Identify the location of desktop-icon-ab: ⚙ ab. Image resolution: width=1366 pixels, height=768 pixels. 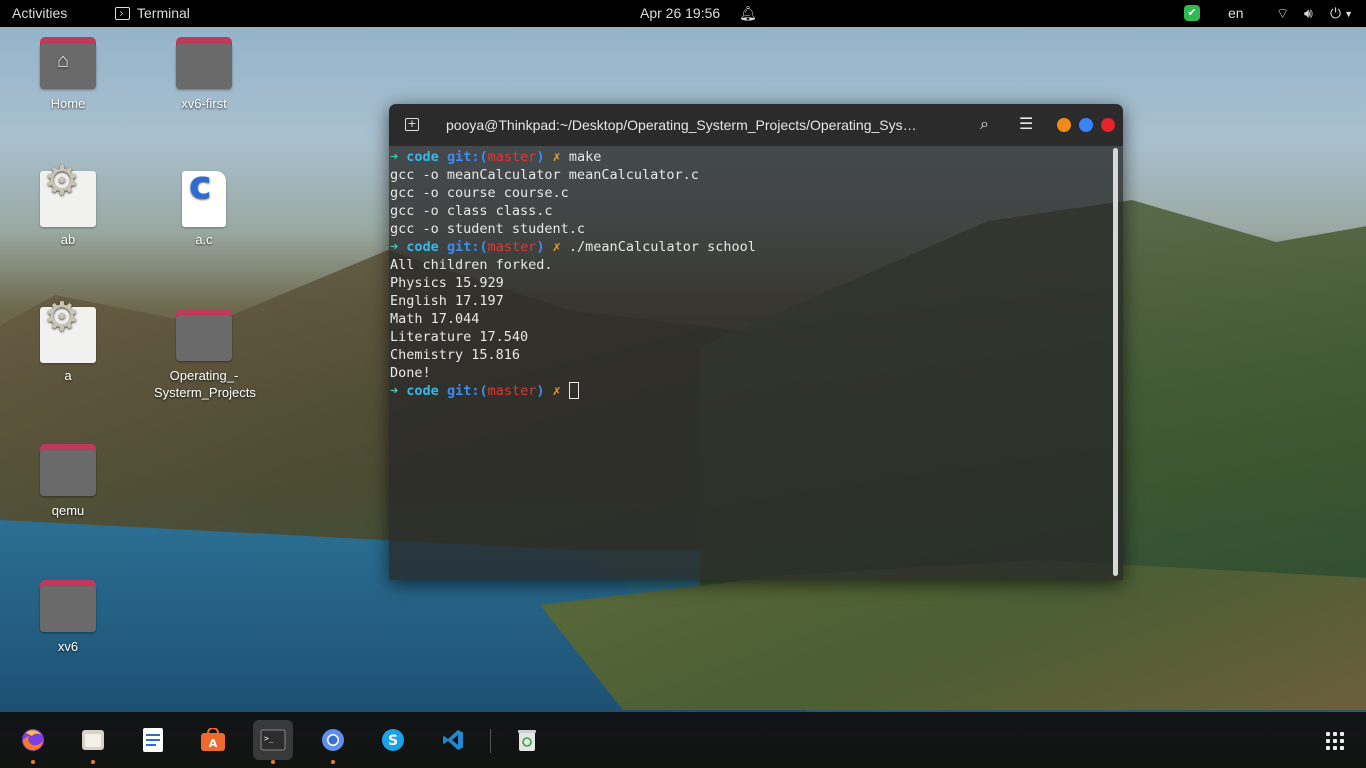
(68, 204).